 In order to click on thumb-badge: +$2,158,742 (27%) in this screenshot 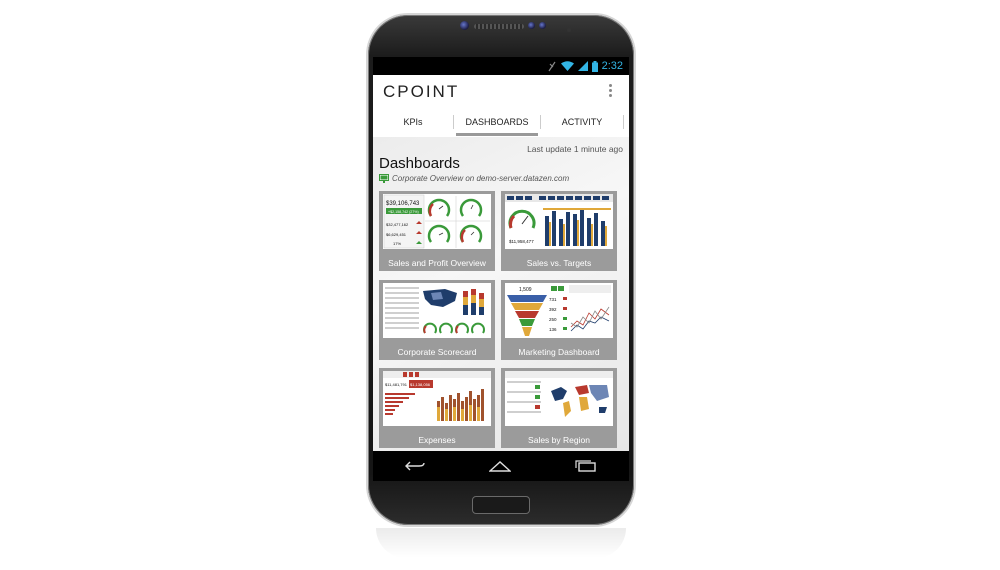, I will do `click(403, 212)`.